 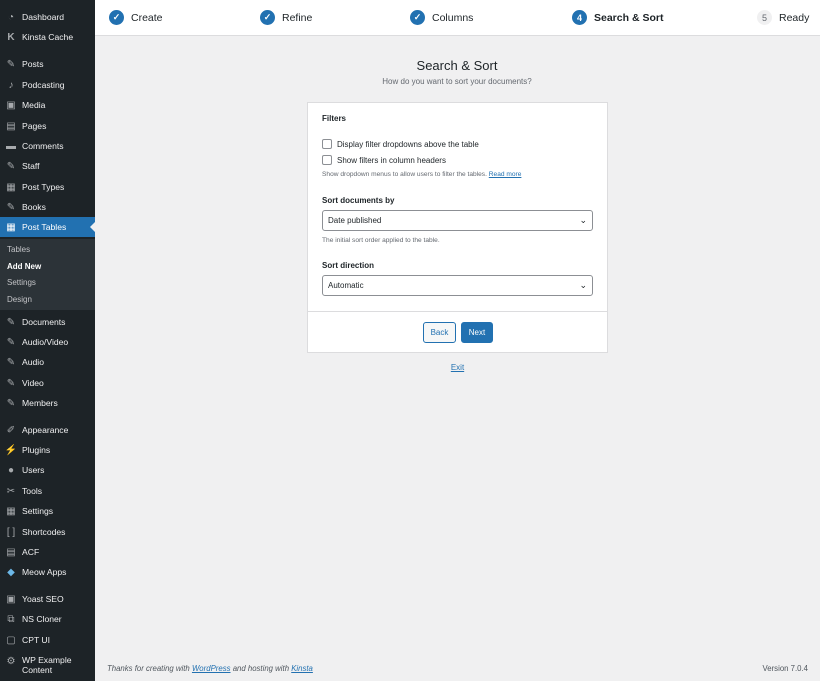 I want to click on gear-icon: ⚙, so click(x=11, y=661).